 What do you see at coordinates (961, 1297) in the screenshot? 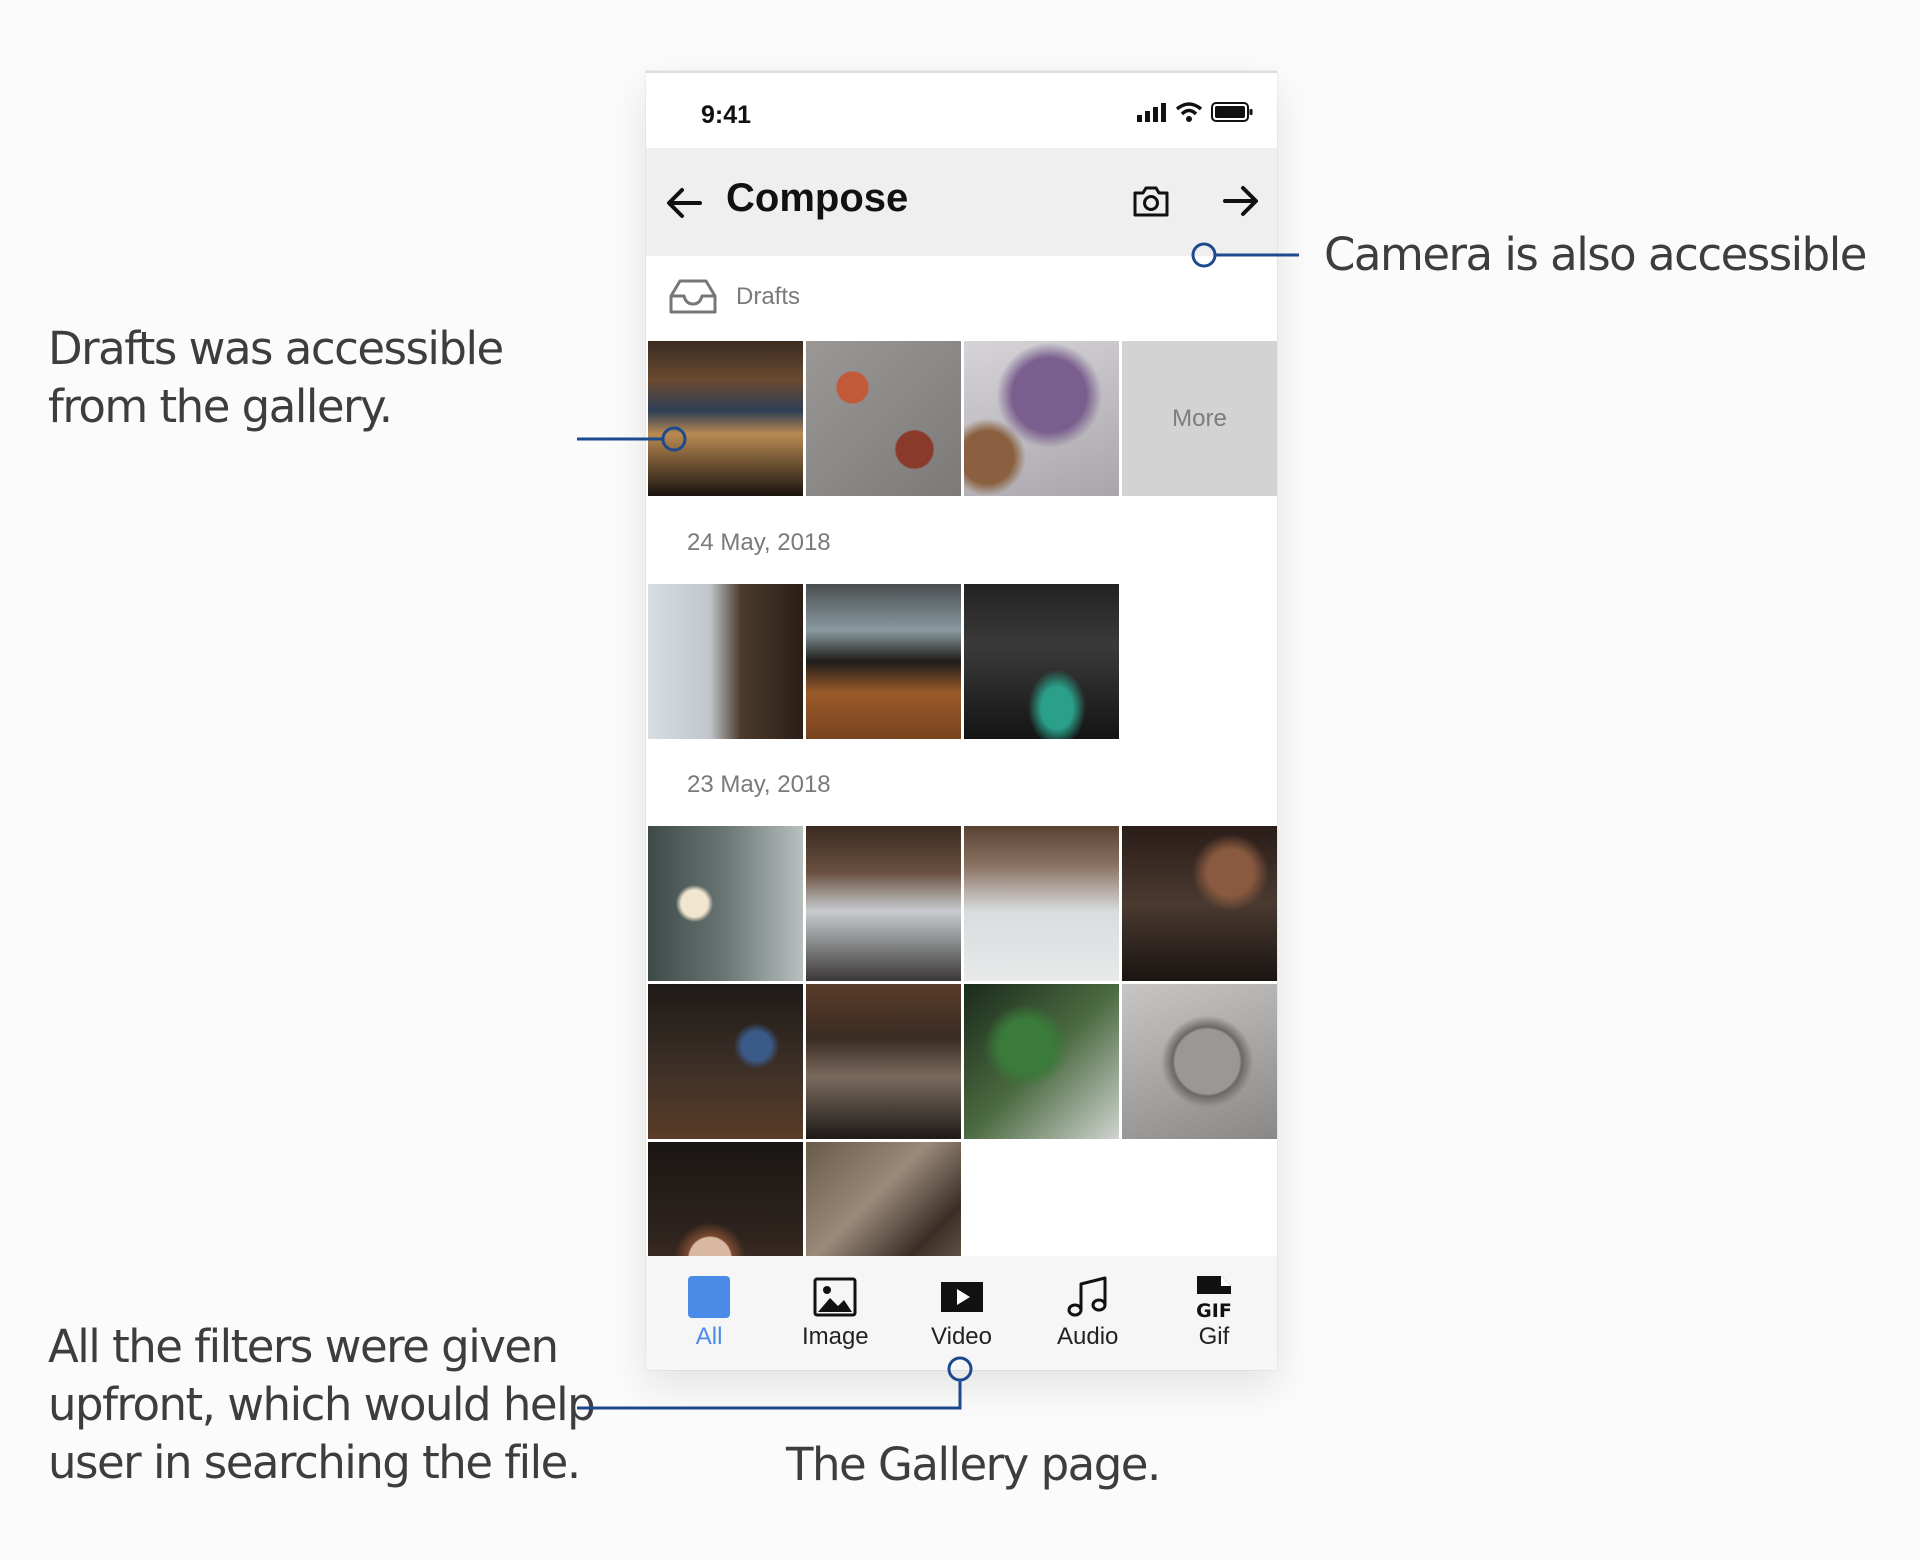
I see `video-icon` at bounding box center [961, 1297].